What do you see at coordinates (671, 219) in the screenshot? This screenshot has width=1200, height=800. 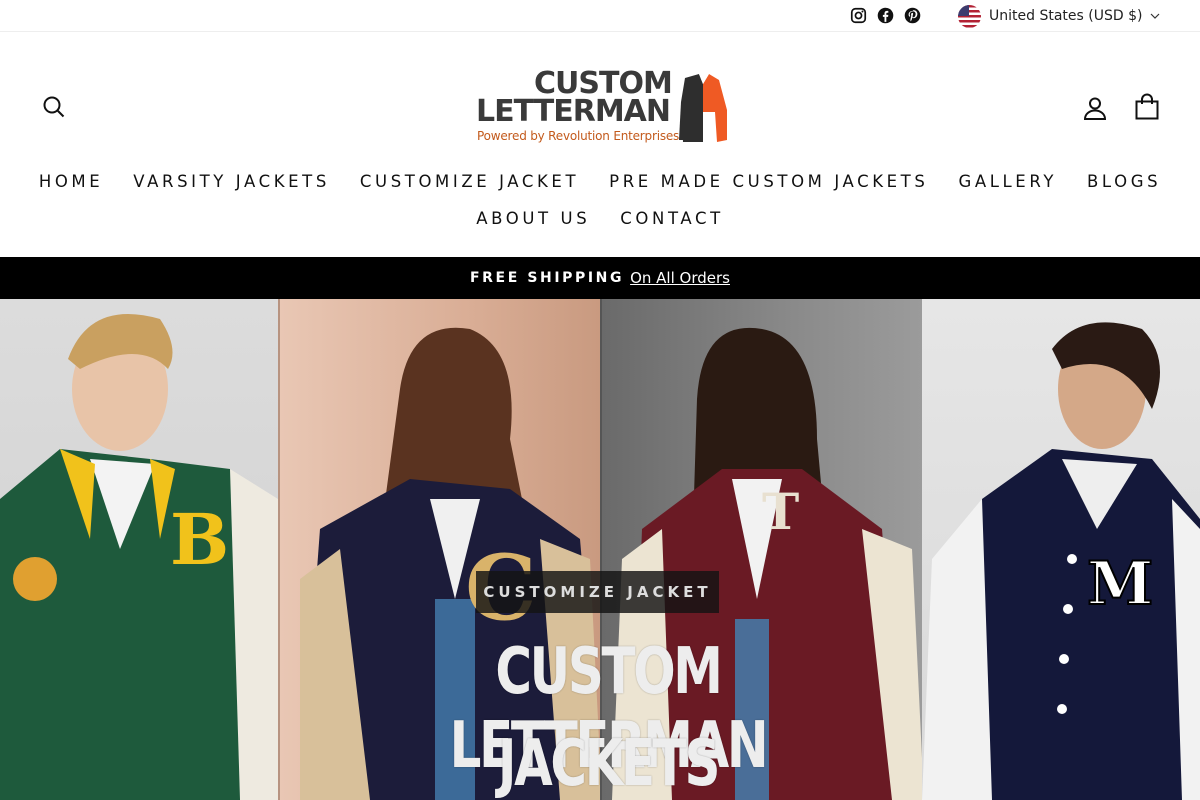 I see `nav-contact: CONTACT` at bounding box center [671, 219].